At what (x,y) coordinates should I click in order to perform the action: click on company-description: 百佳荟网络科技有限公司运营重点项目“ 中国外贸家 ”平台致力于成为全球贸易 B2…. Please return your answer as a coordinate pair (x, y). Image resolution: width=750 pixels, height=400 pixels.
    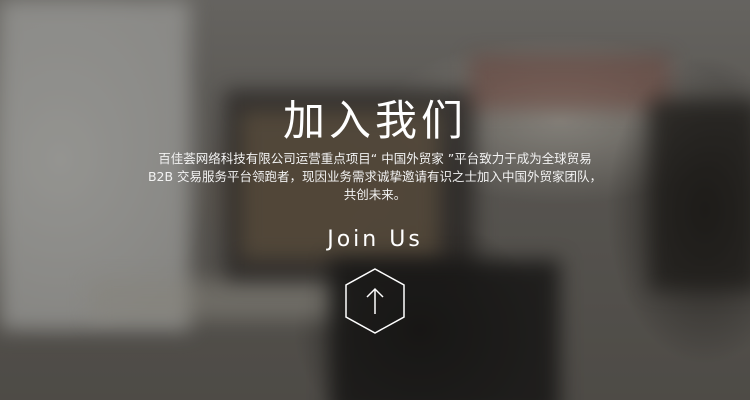
    Looking at the image, I should click on (375, 177).